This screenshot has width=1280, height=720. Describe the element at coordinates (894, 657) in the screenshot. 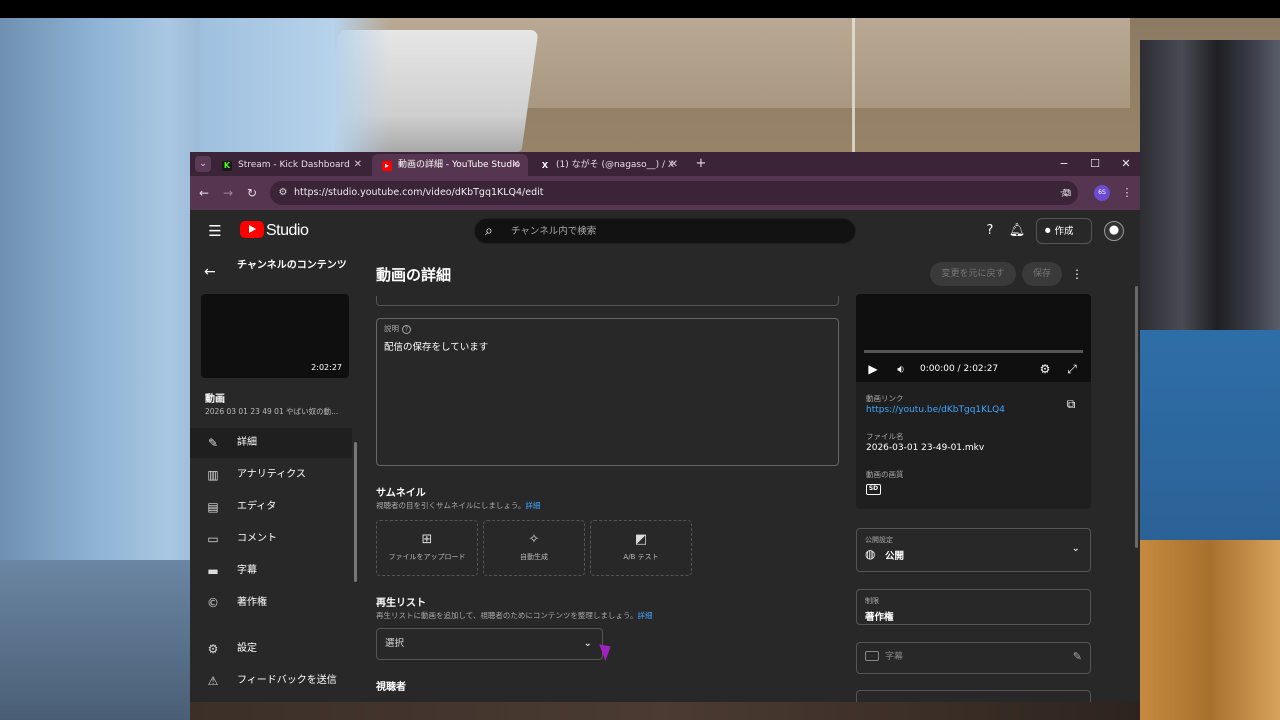

I see `subtitles-label: 字幕` at that location.